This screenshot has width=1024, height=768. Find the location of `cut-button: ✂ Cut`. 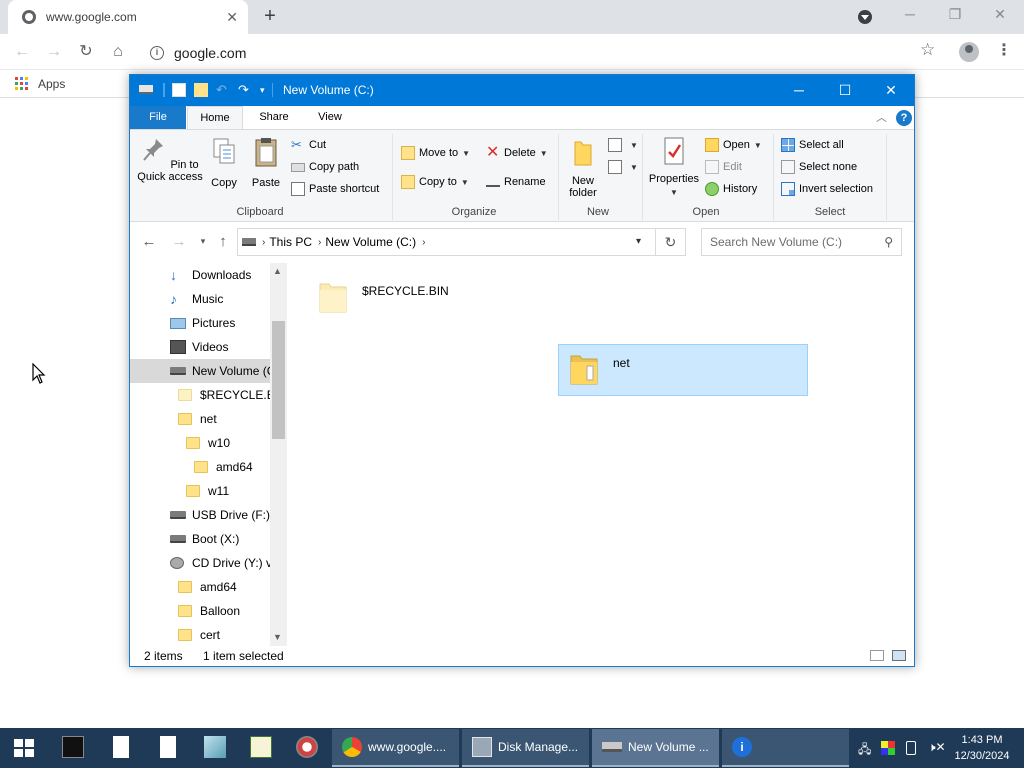

cut-button: ✂ Cut is located at coordinates (308, 145).